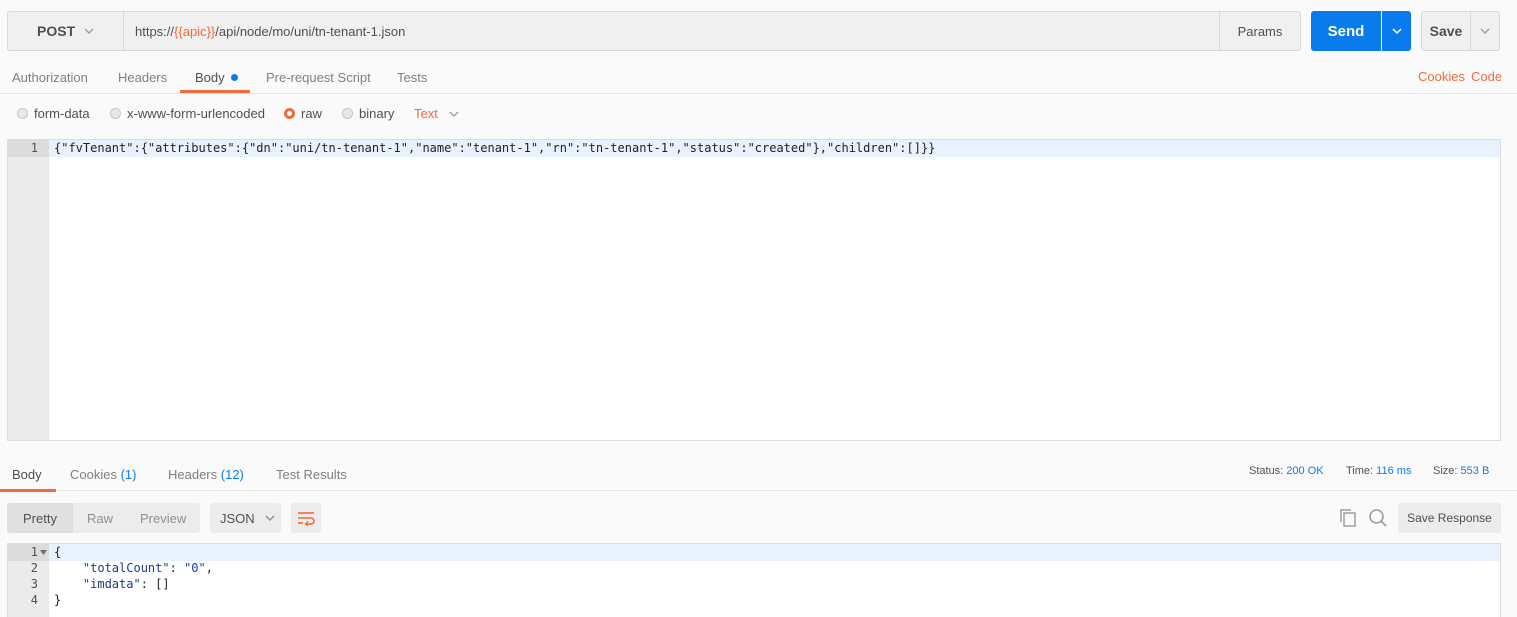  What do you see at coordinates (1360, 471) in the screenshot?
I see `time-label: Time:` at bounding box center [1360, 471].